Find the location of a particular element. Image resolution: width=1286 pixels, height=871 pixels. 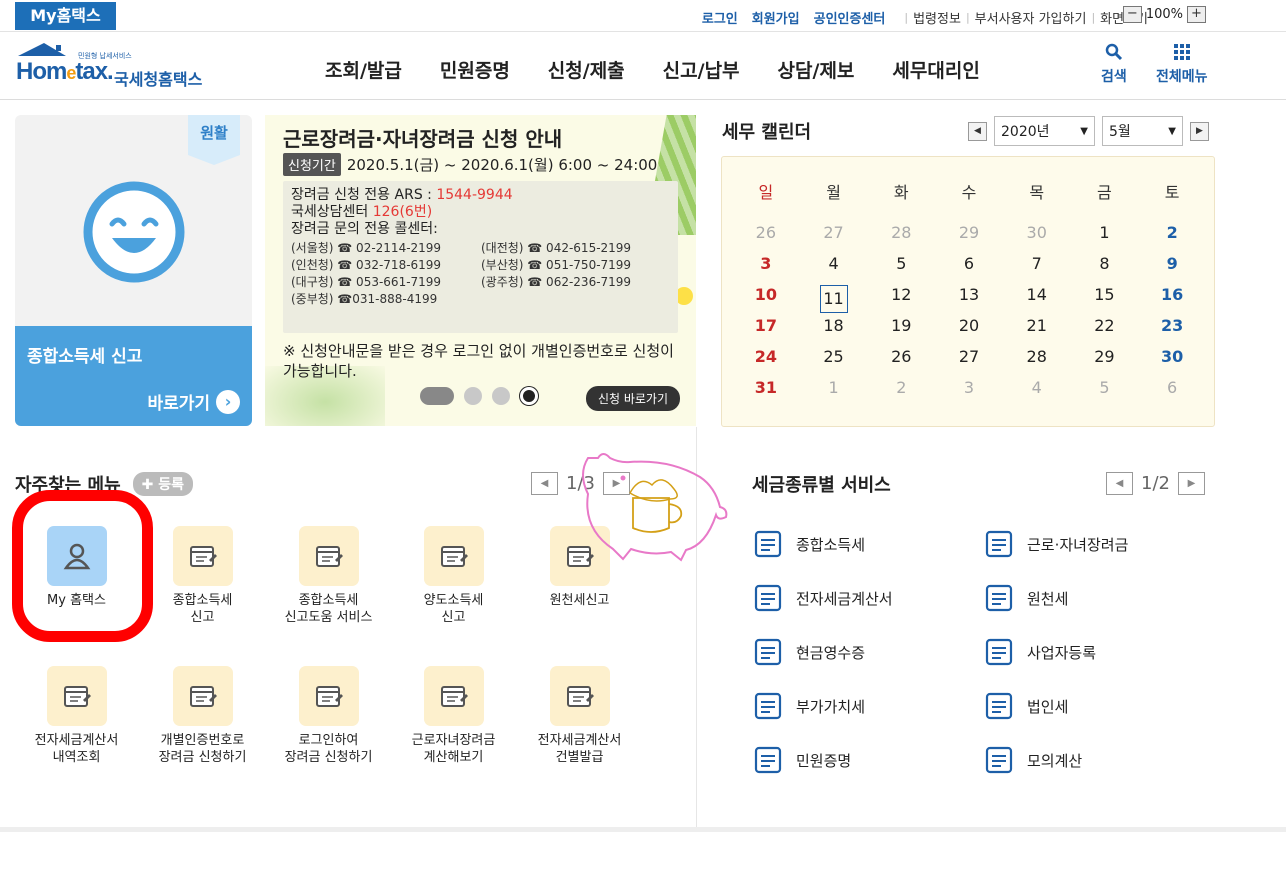

calendar-day: 18 is located at coordinates (834, 325).